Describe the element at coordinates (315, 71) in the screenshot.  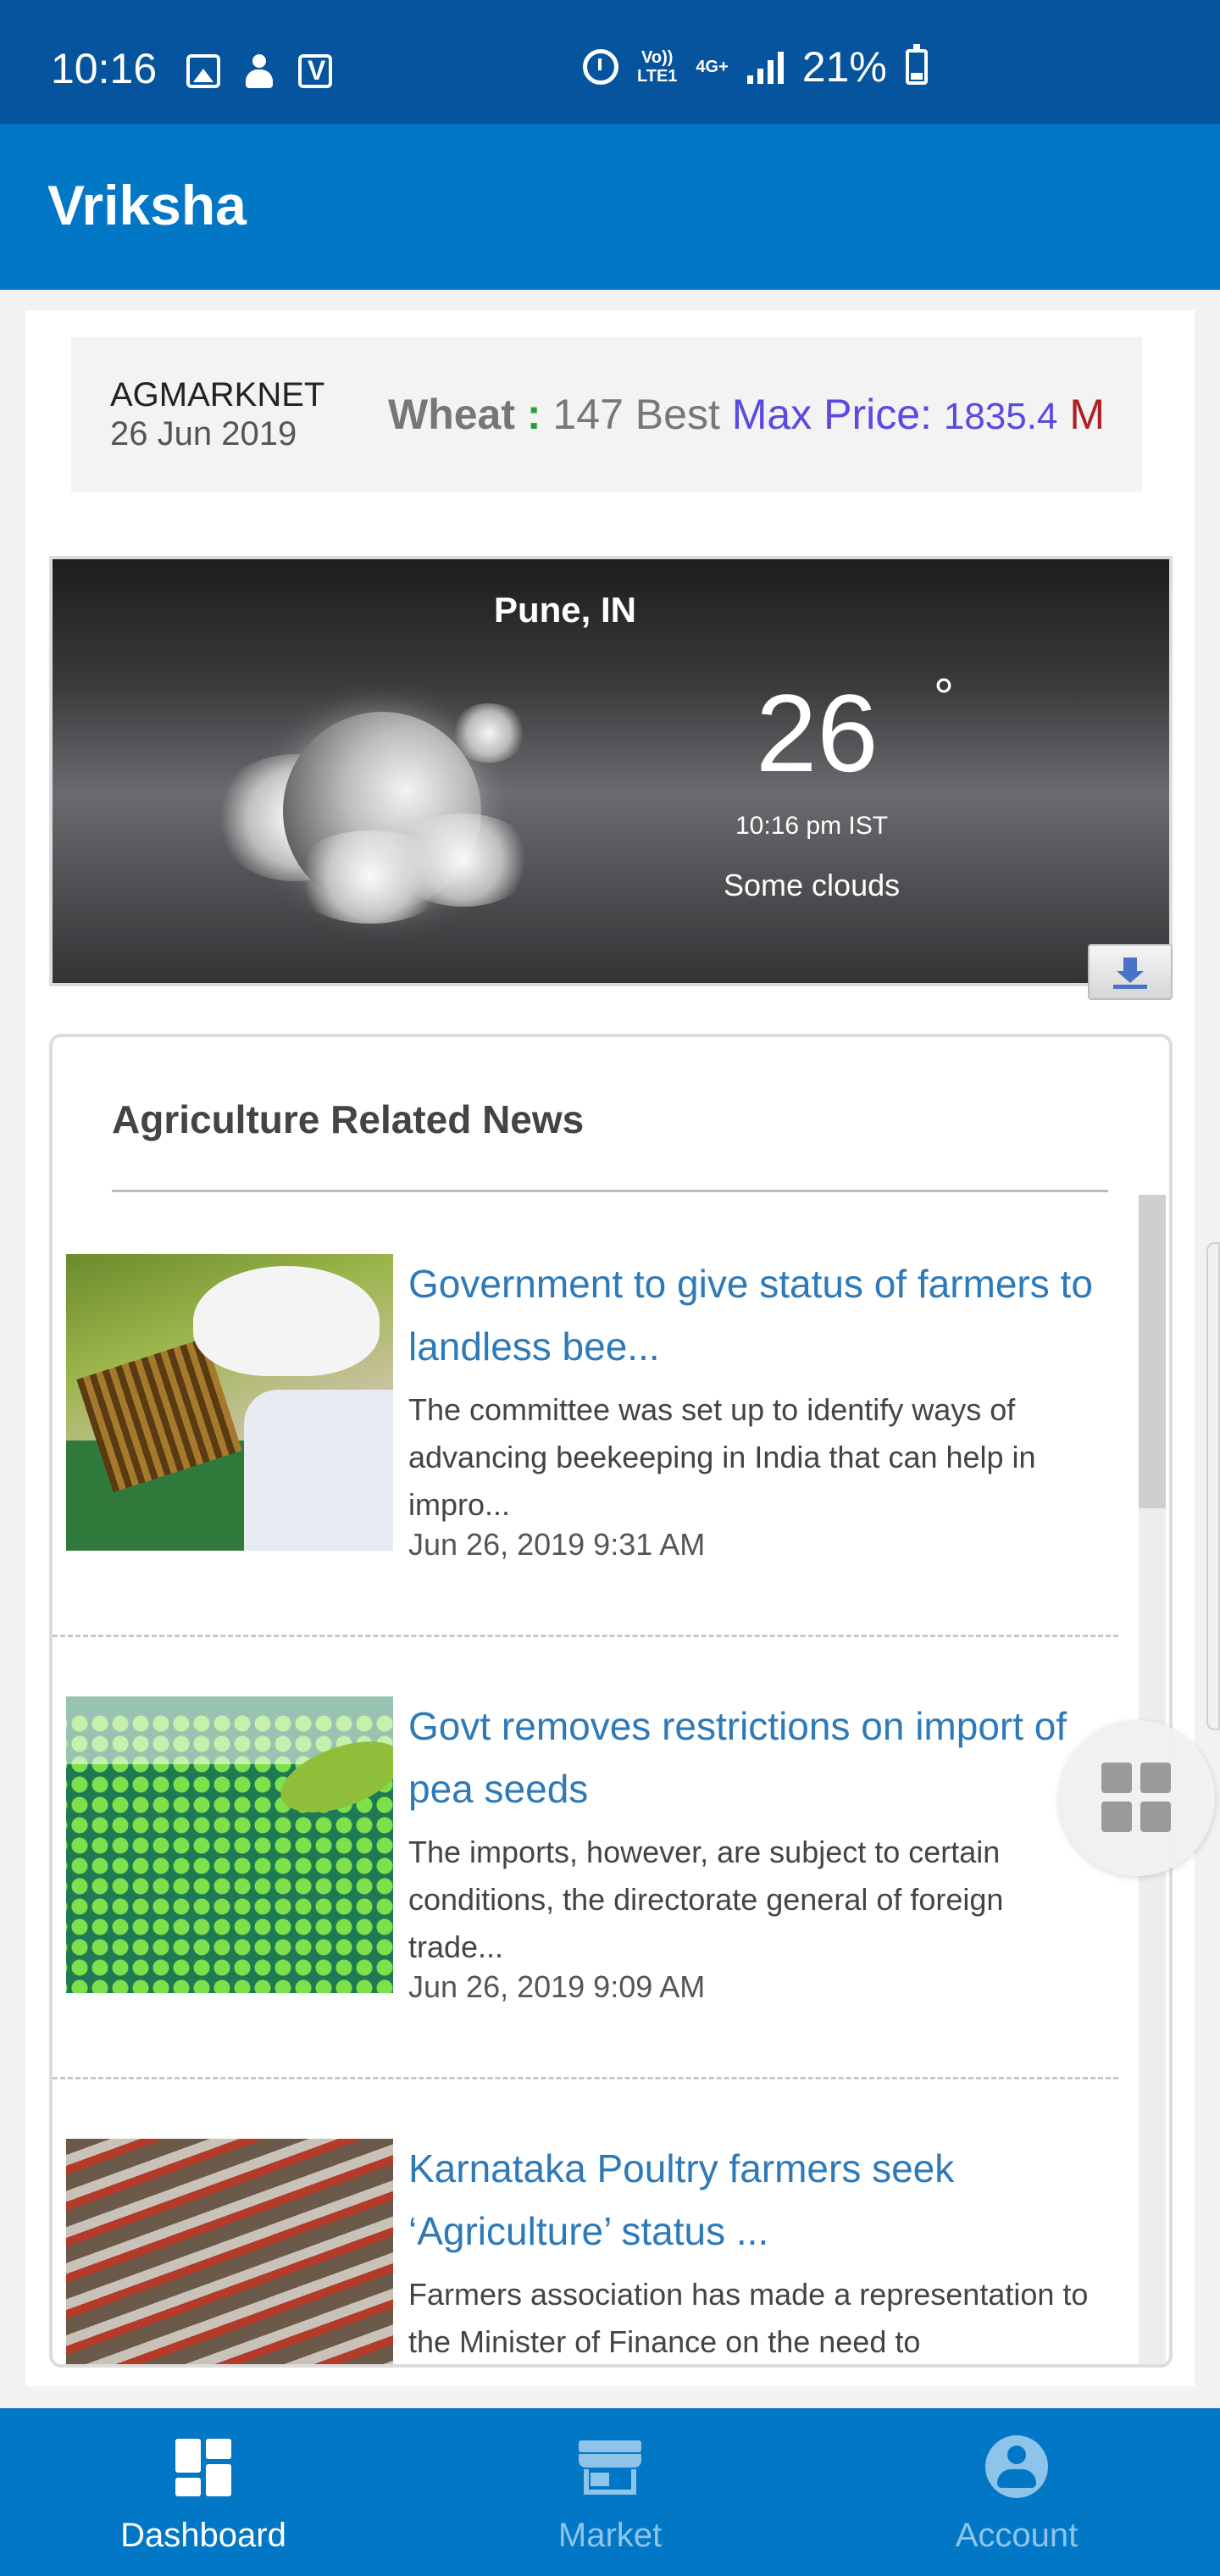
I see `app-v-icon` at that location.